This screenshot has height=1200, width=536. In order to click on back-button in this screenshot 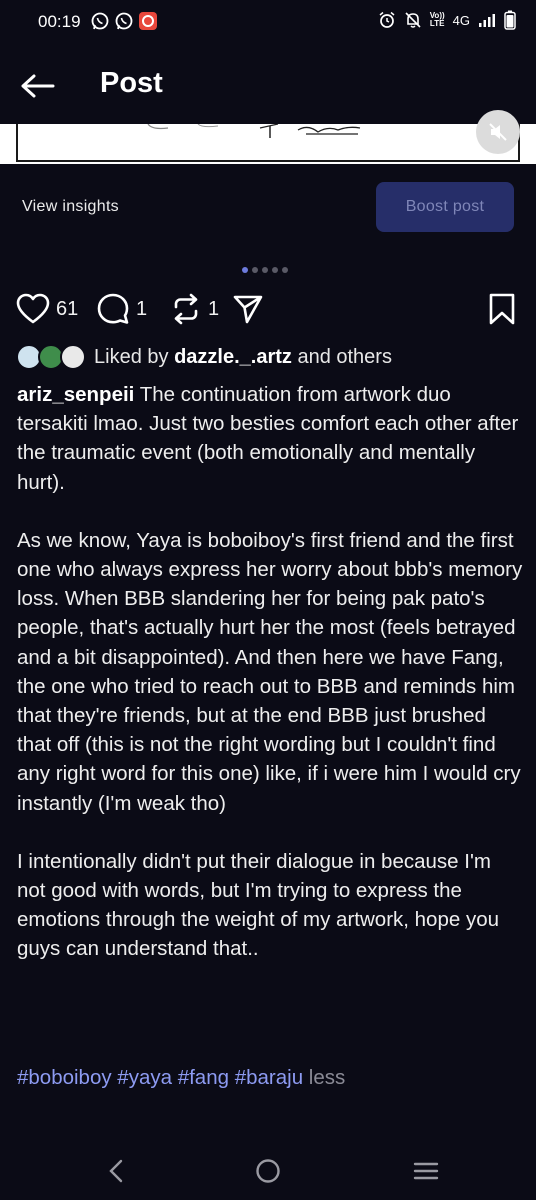, I will do `click(38, 86)`.